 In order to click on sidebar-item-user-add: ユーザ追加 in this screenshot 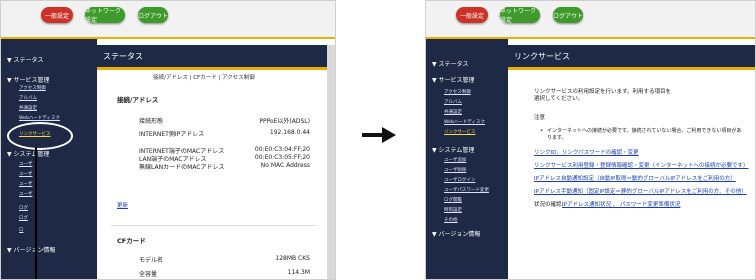, I will do `click(455, 160)`.